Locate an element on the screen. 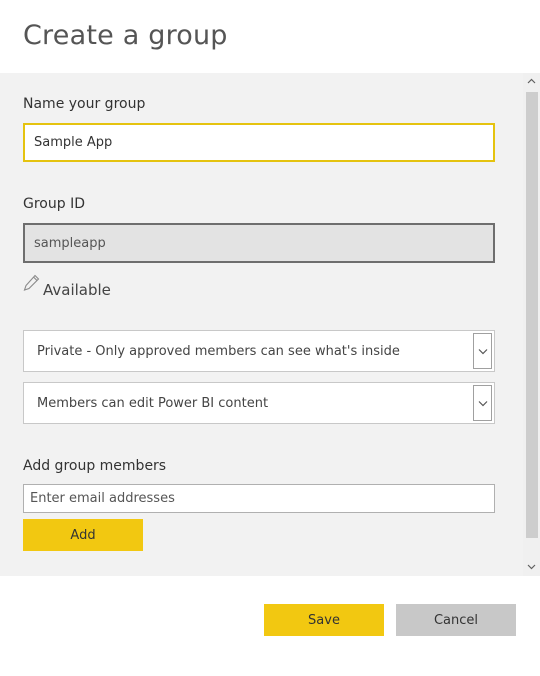 The image size is (540, 676). permission-select: Members can edit Power BI content is located at coordinates (259, 403).